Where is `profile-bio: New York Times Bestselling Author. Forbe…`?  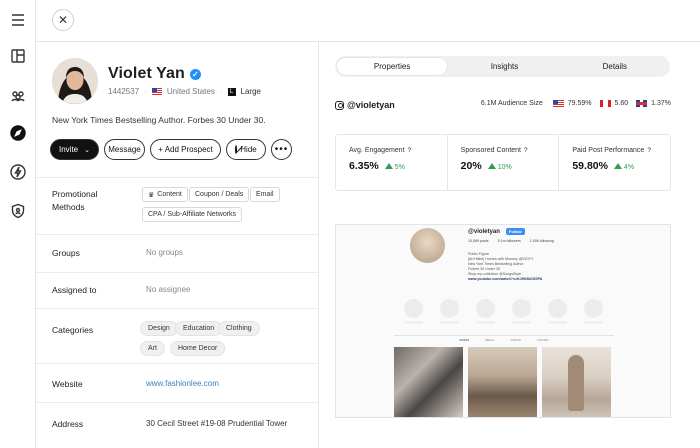 profile-bio: New York Times Bestselling Author. Forbe… is located at coordinates (159, 120).